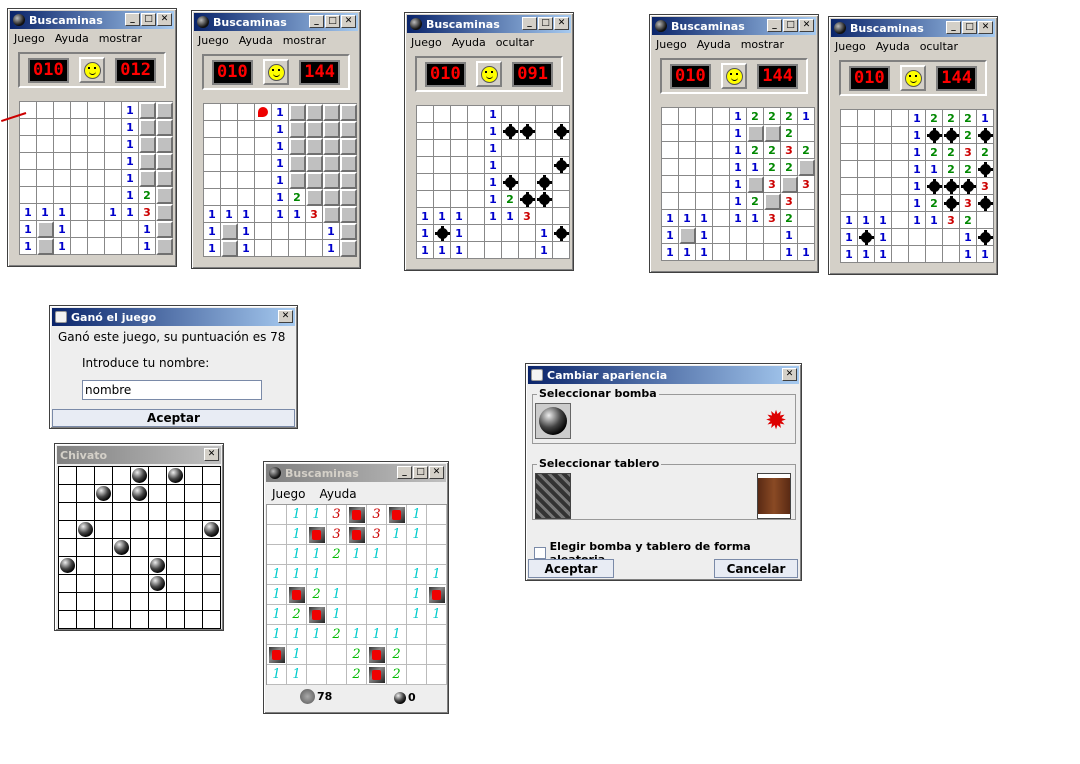 This screenshot has width=1080, height=764. I want to click on menu-ayuda: Ayuda, so click(256, 40).